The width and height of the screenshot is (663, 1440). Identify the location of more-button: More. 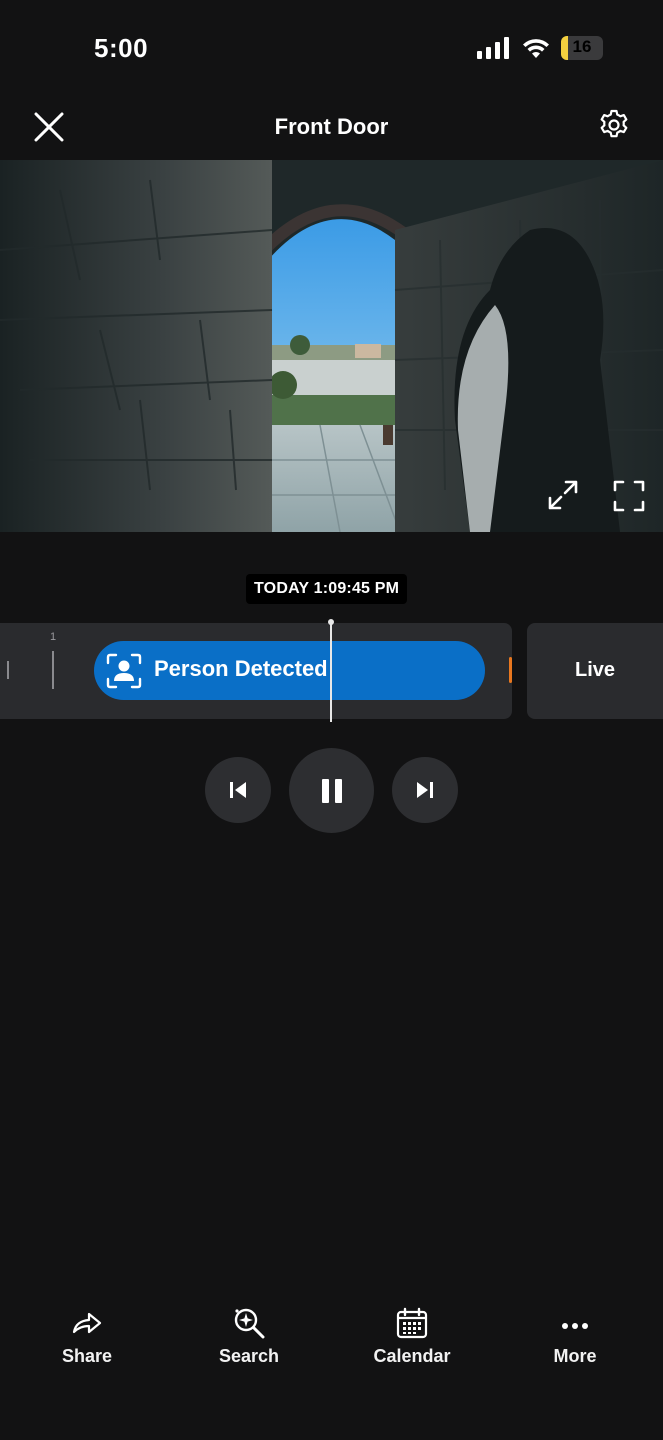
(575, 1333).